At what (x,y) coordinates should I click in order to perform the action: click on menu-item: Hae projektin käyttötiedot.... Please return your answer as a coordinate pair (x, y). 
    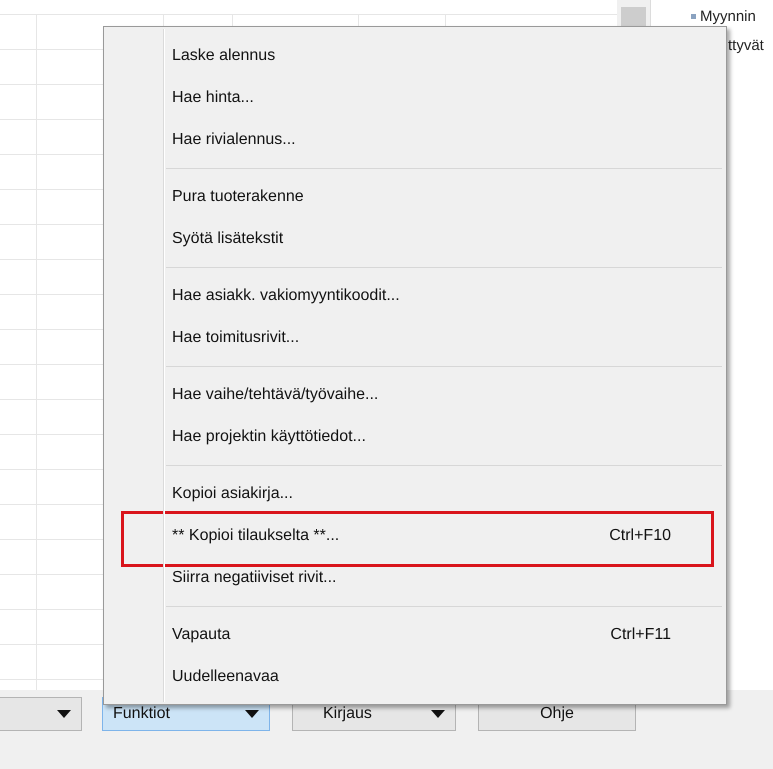
    Looking at the image, I should click on (415, 437).